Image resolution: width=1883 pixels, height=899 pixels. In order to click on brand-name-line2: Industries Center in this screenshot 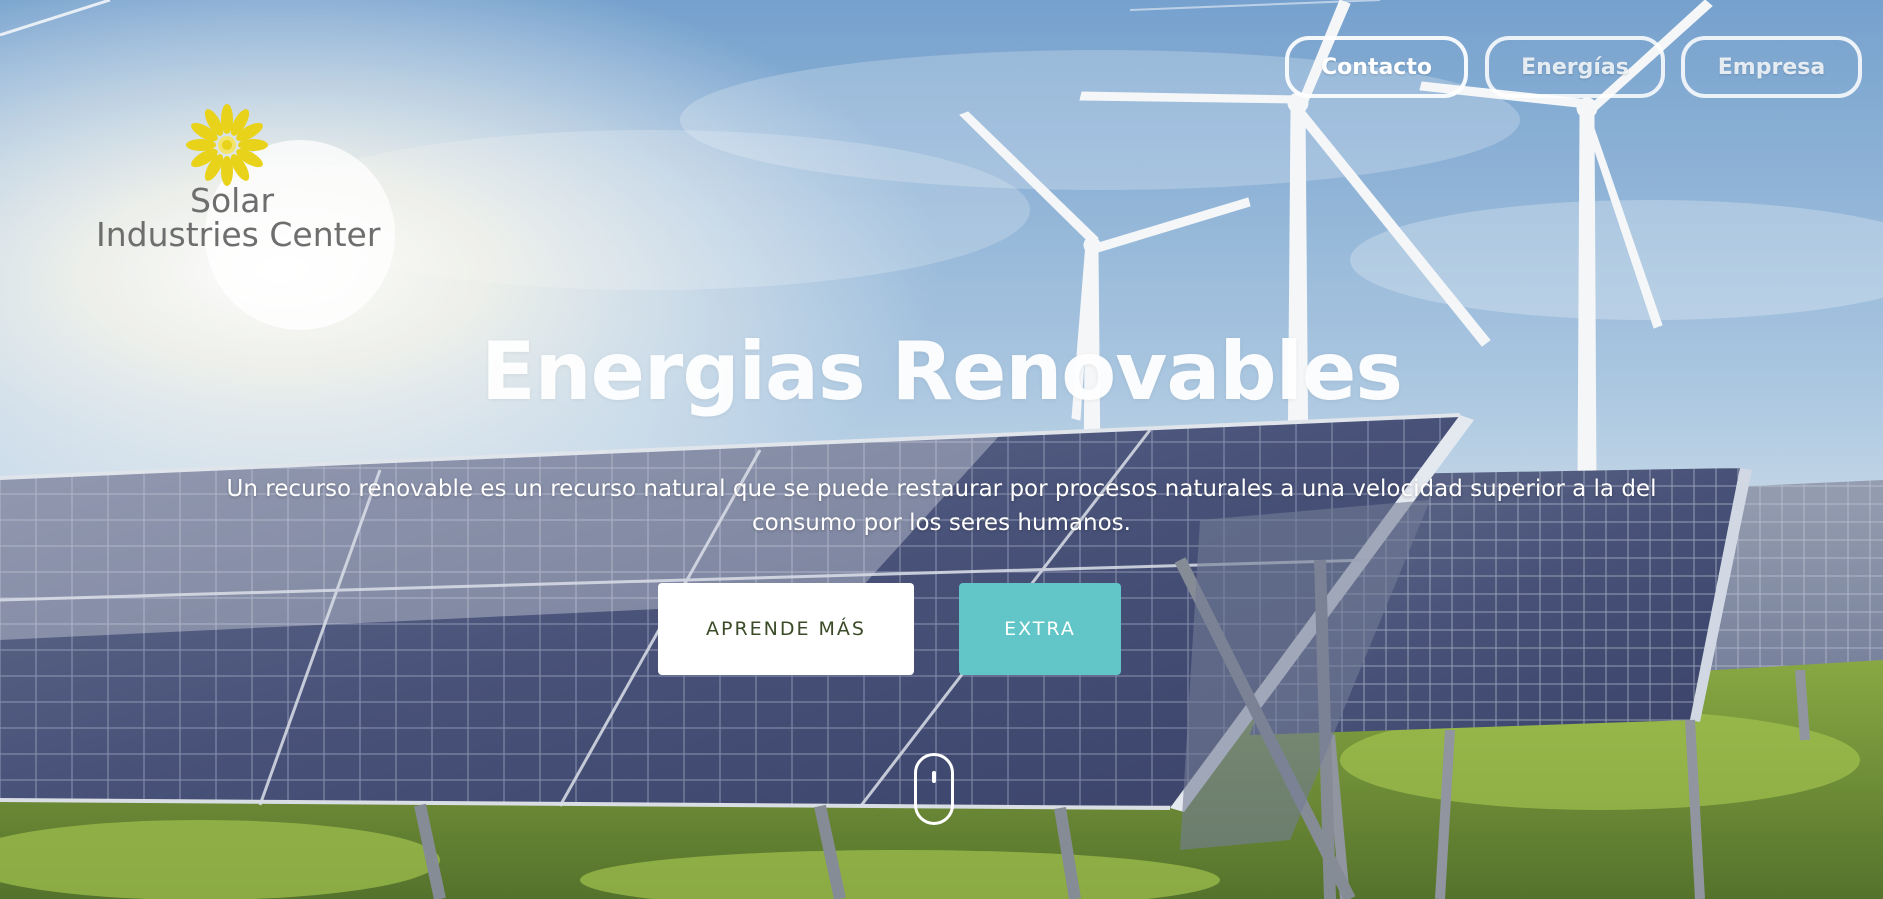, I will do `click(238, 234)`.